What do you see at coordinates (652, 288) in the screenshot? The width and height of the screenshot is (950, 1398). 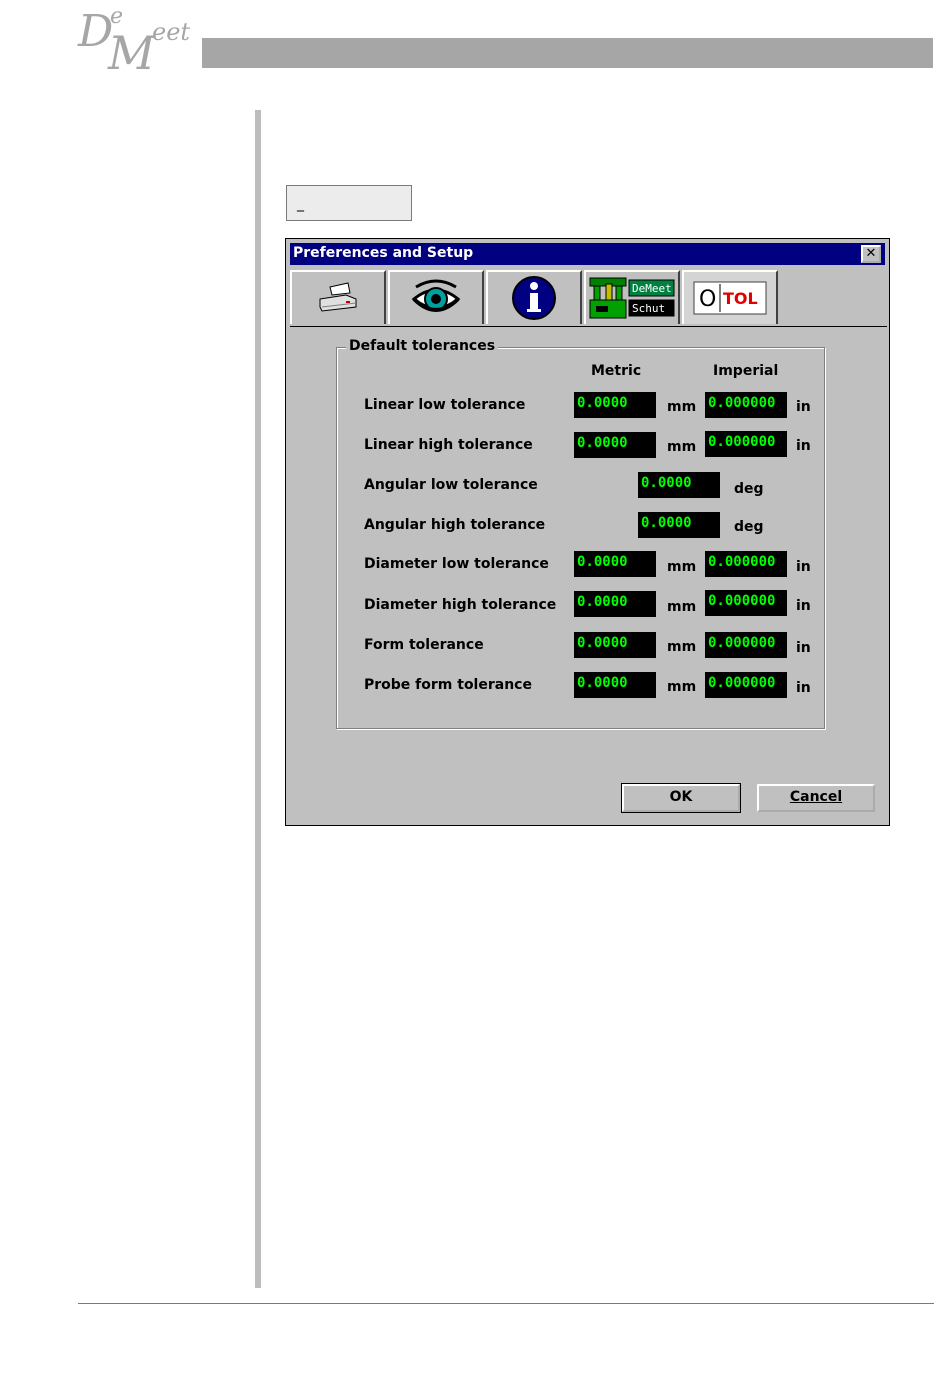 I see `machine-label-demeet: DeMeet` at bounding box center [652, 288].